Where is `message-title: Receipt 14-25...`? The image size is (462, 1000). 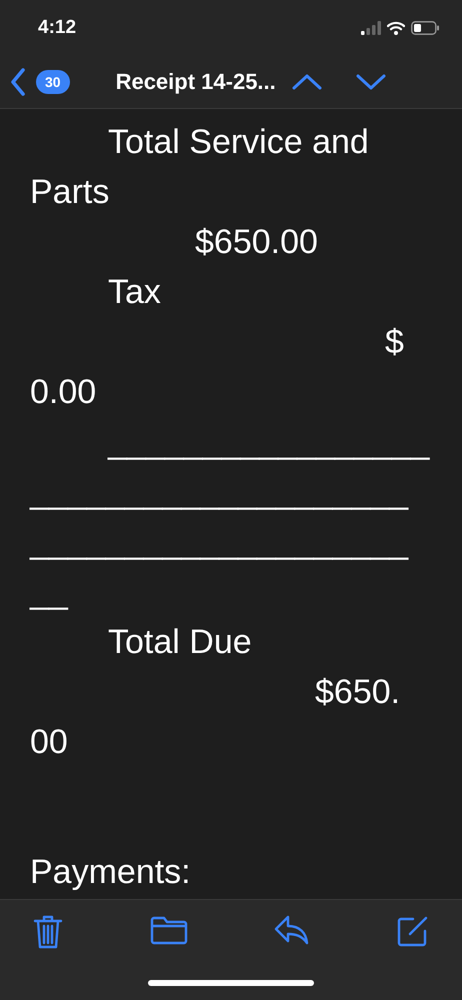 message-title: Receipt 14-25... is located at coordinates (196, 82).